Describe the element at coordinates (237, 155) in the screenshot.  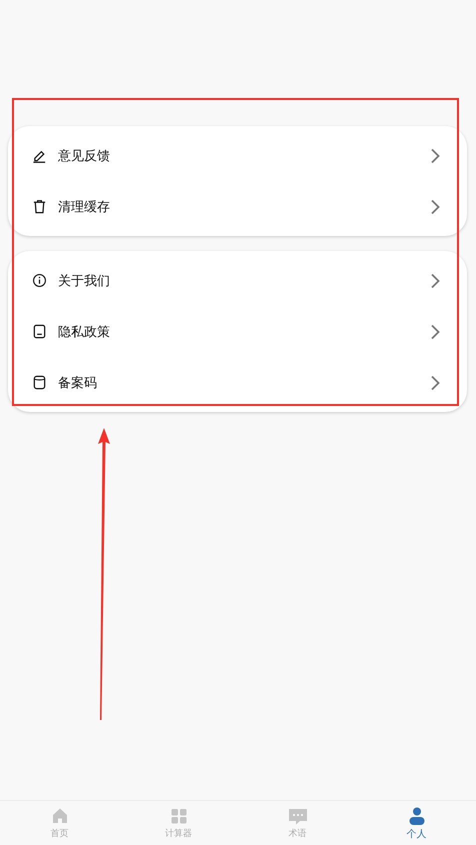
I see `menu-item: 意见反馈` at that location.